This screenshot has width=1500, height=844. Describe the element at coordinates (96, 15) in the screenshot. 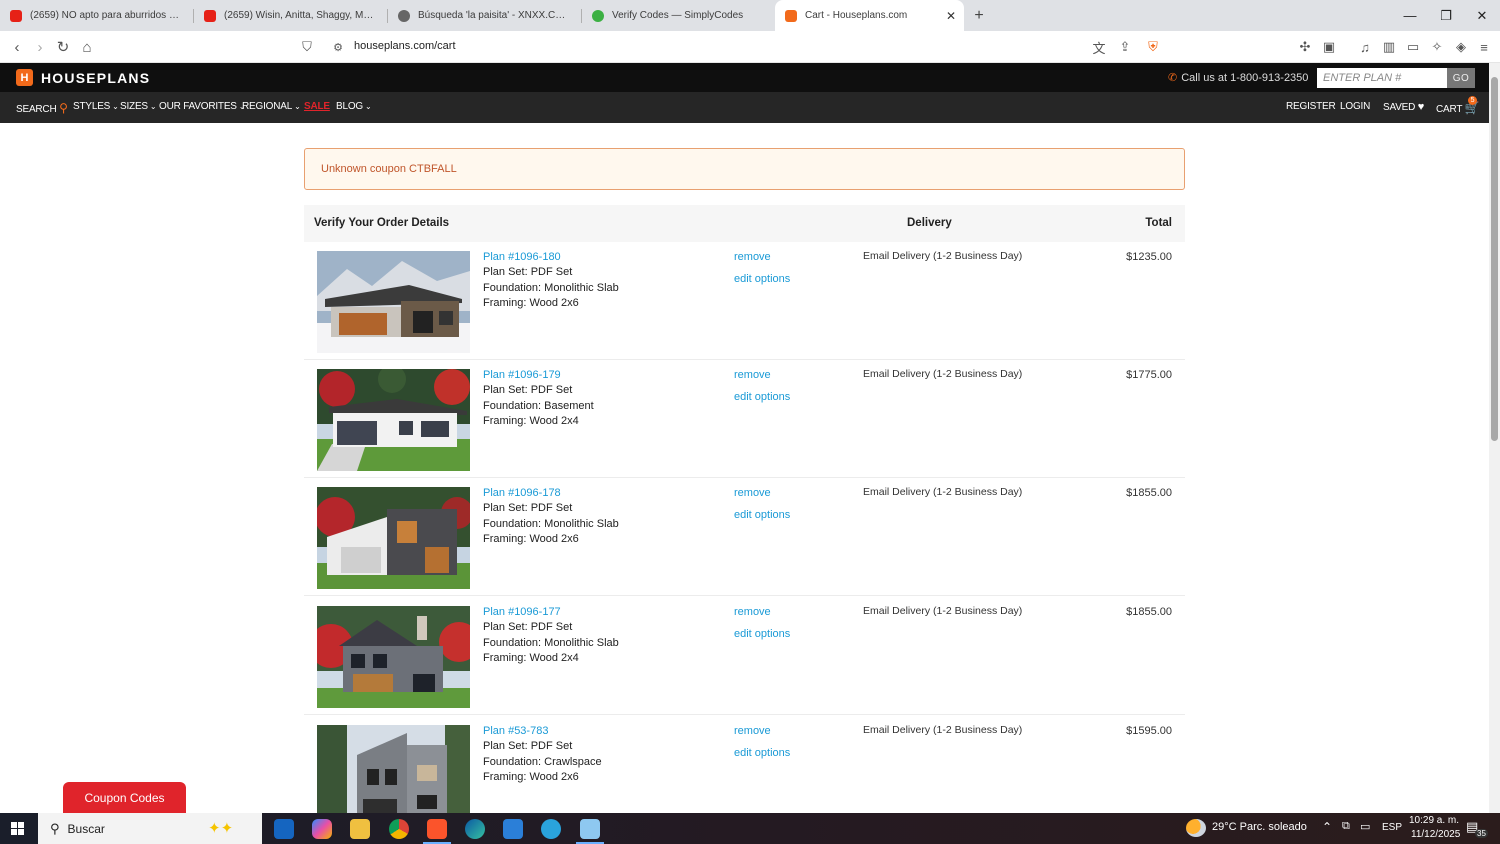

I see `browser-tab-1: (2659) NO apto para aburridos 🚫 Mi` at that location.